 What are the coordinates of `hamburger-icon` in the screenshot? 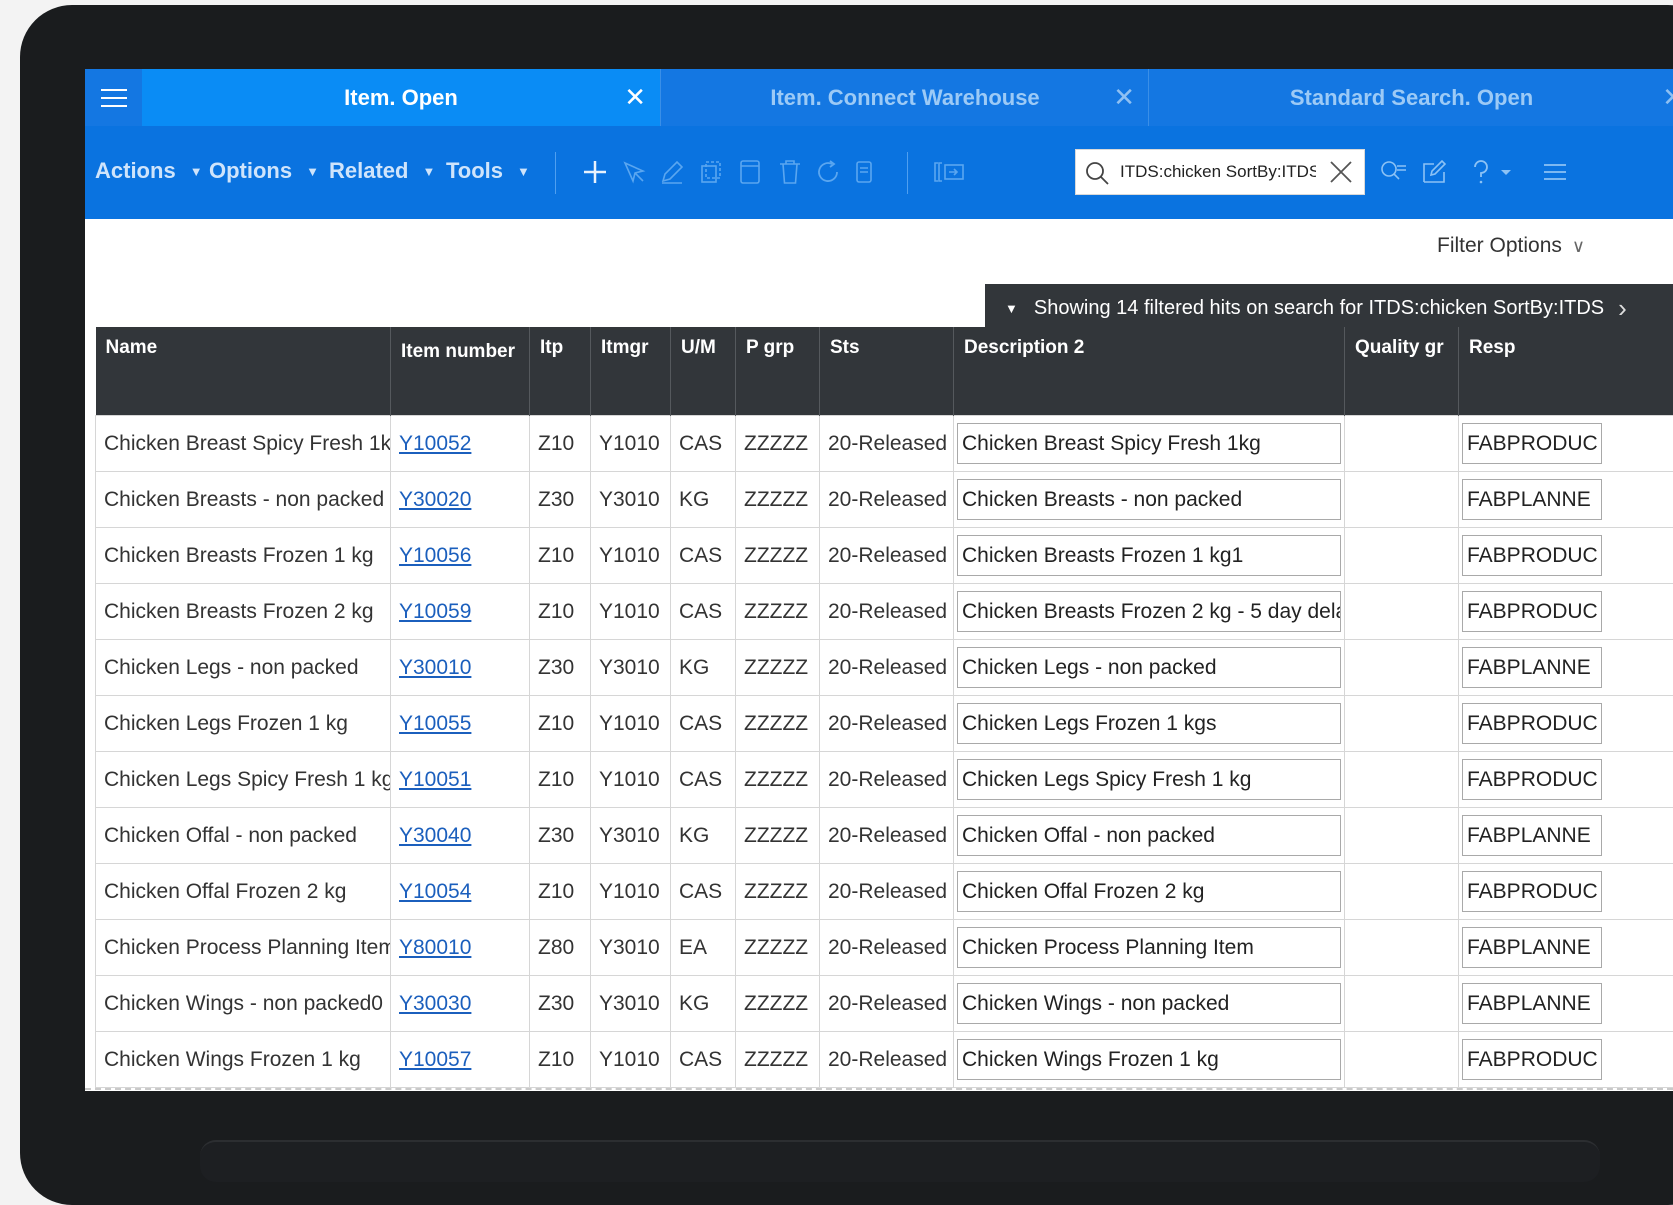 It's located at (1554, 172).